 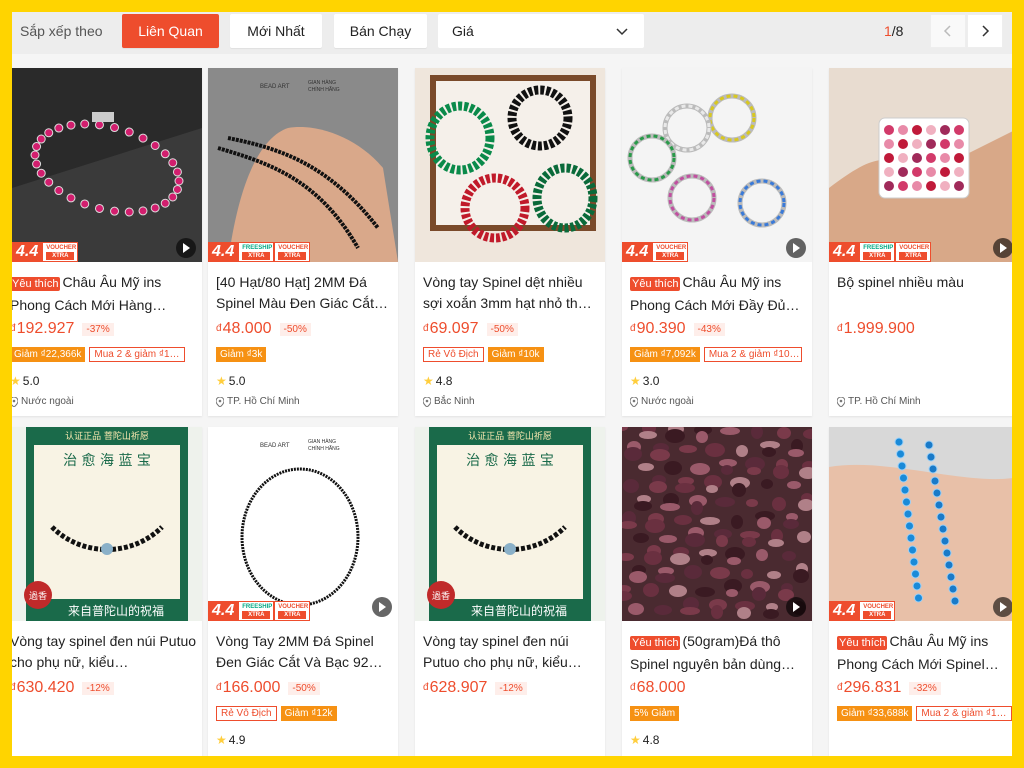 I want to click on product-price: đ1.999.900, so click(x=876, y=329).